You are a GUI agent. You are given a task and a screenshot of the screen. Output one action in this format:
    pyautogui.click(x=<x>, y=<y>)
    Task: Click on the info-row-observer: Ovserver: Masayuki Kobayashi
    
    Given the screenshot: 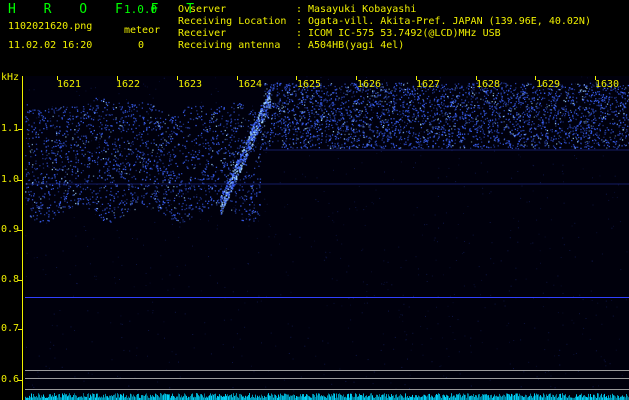 What is the action you would take?
    pyautogui.click(x=297, y=9)
    